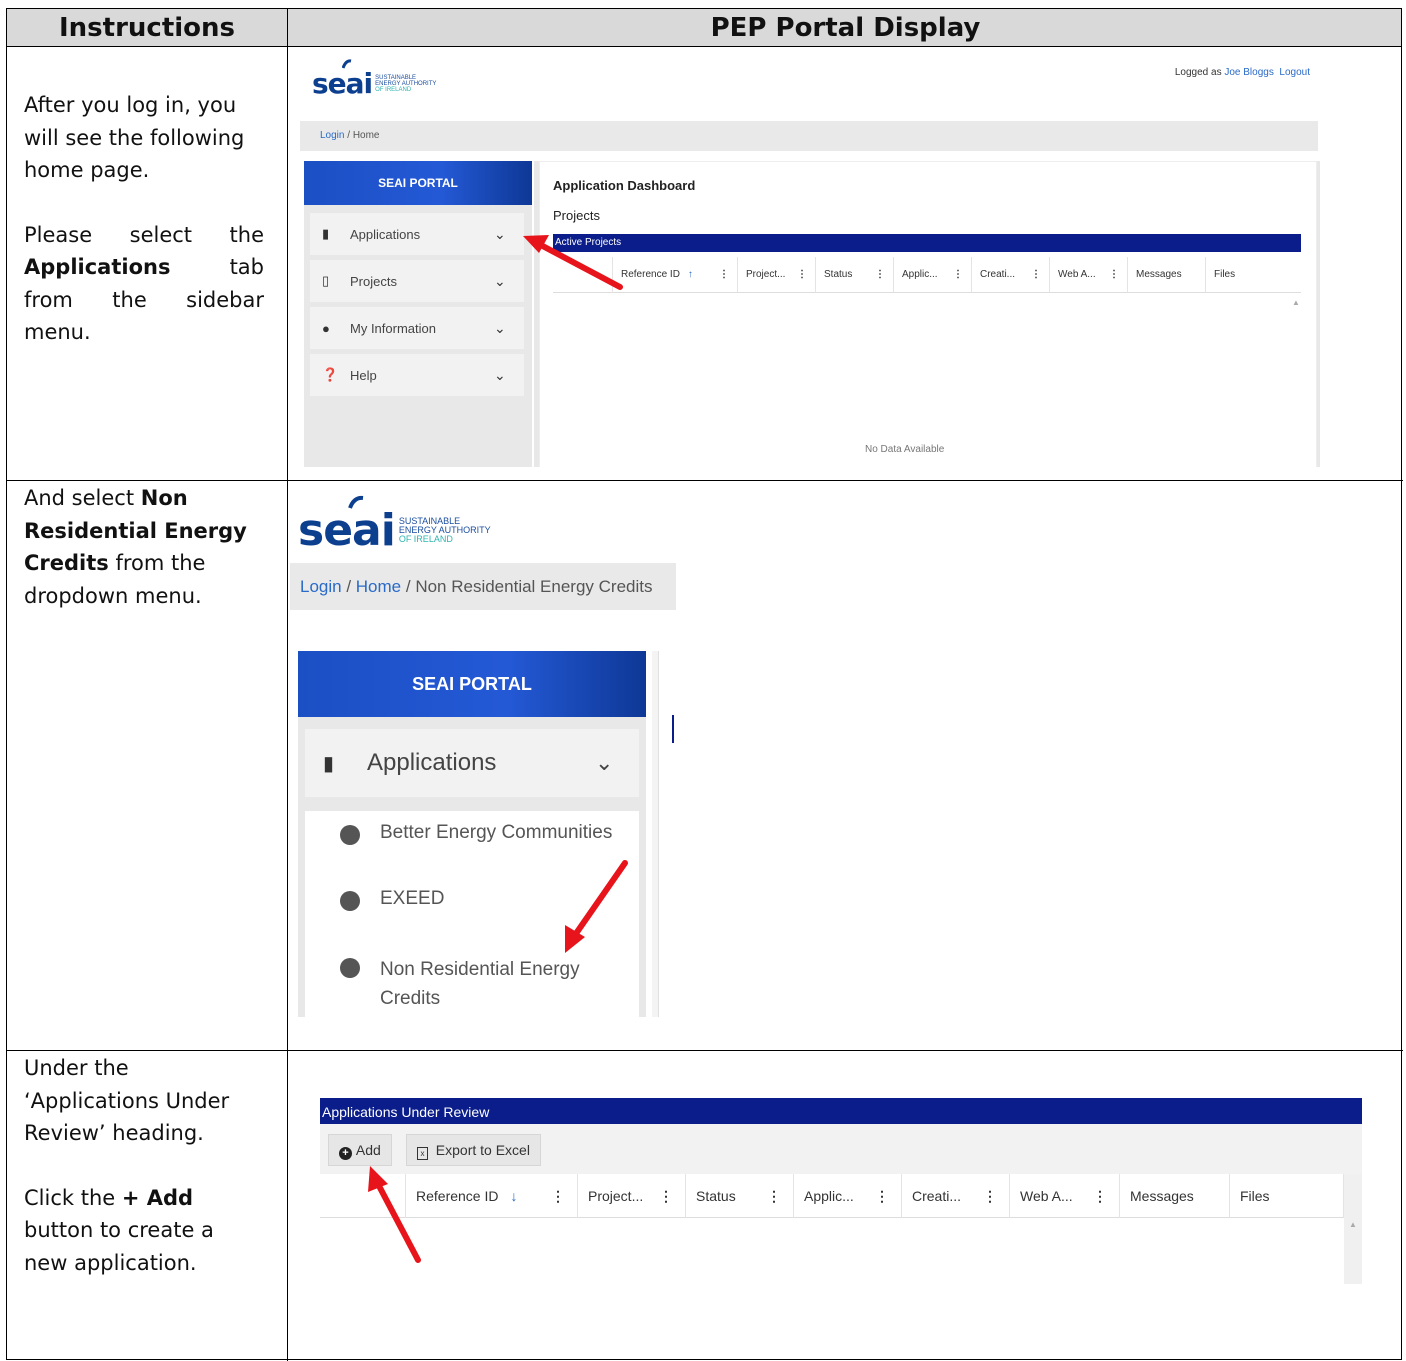 The height and width of the screenshot is (1361, 1406). Describe the element at coordinates (345, 1153) in the screenshot. I see `plus-circle-icon: +` at that location.